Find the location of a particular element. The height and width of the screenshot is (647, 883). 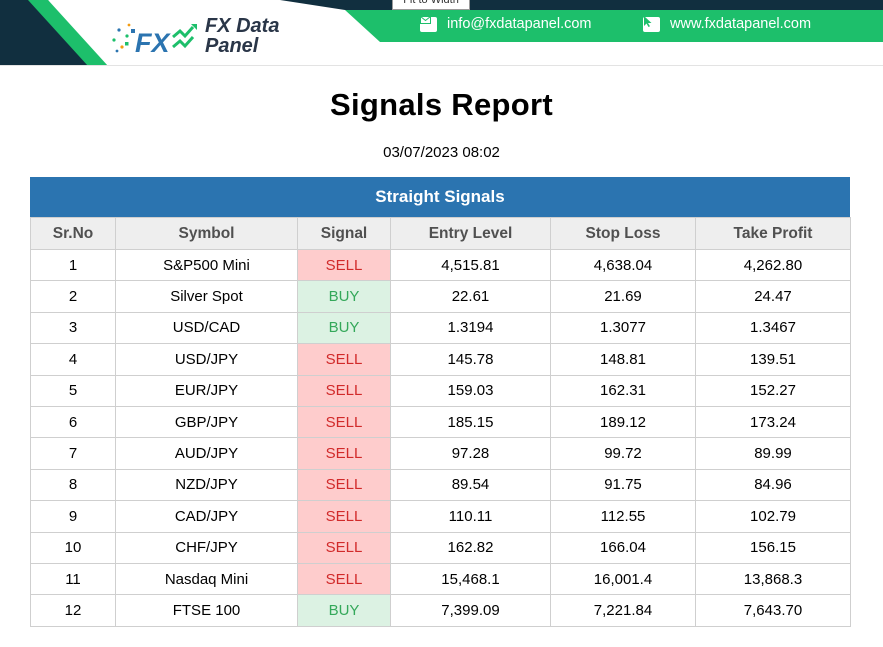

symbol-cell: GBP/JPY is located at coordinates (206, 422).